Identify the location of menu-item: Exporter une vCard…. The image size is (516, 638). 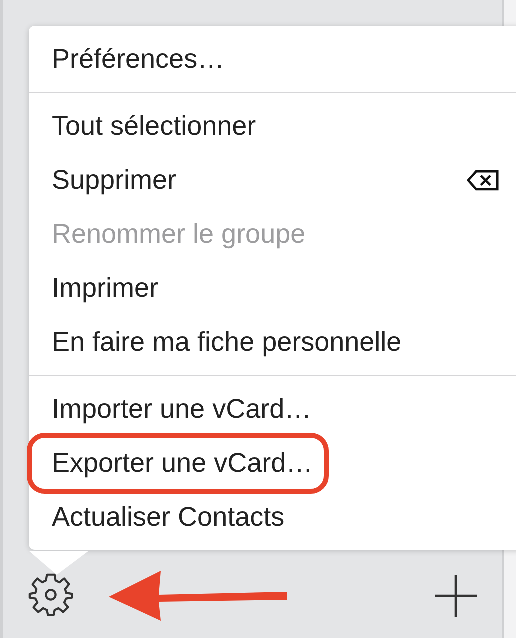
(178, 463).